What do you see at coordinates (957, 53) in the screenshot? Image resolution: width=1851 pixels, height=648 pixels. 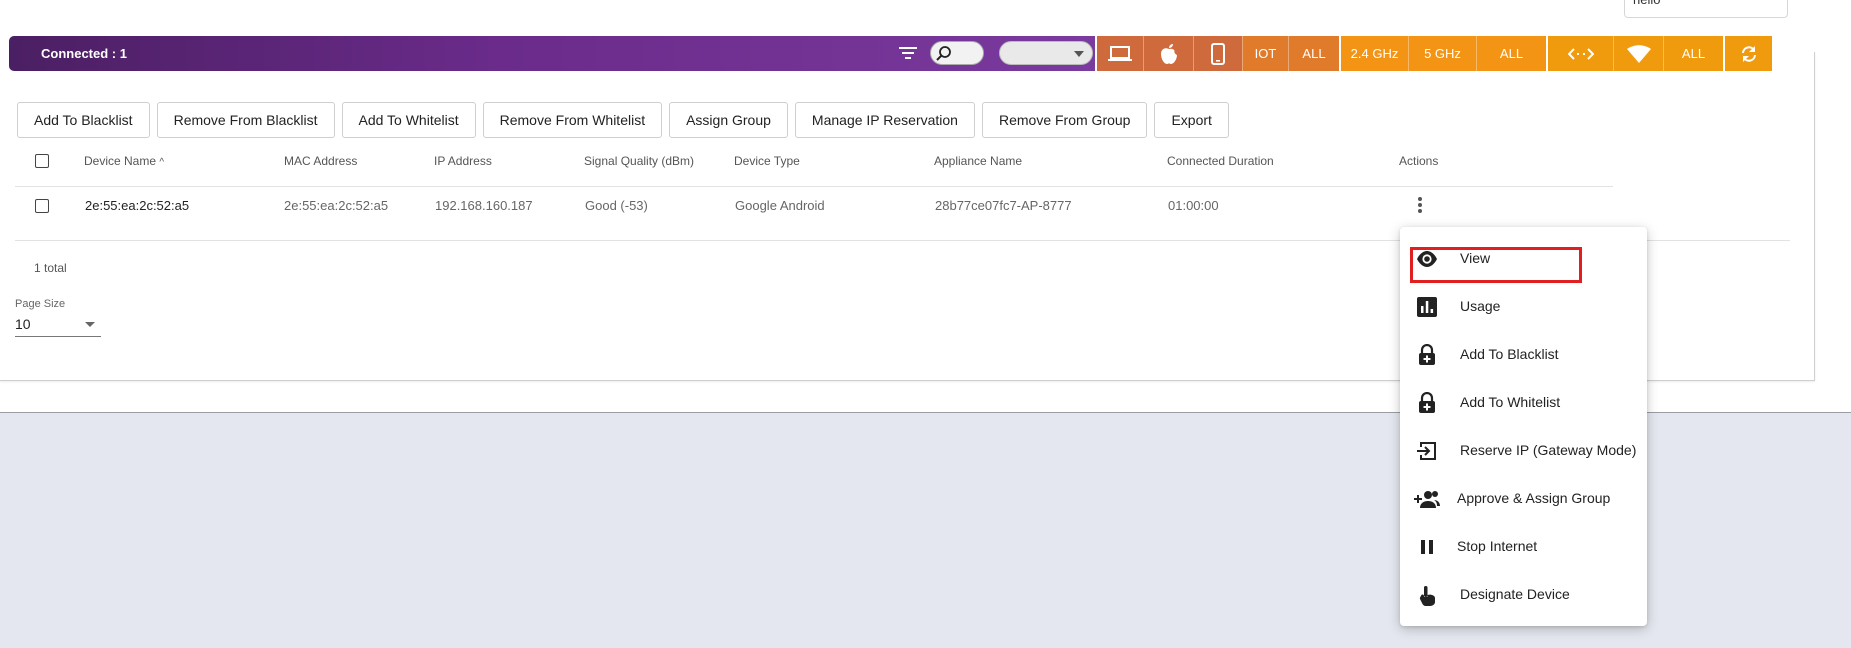 I see `search-button` at bounding box center [957, 53].